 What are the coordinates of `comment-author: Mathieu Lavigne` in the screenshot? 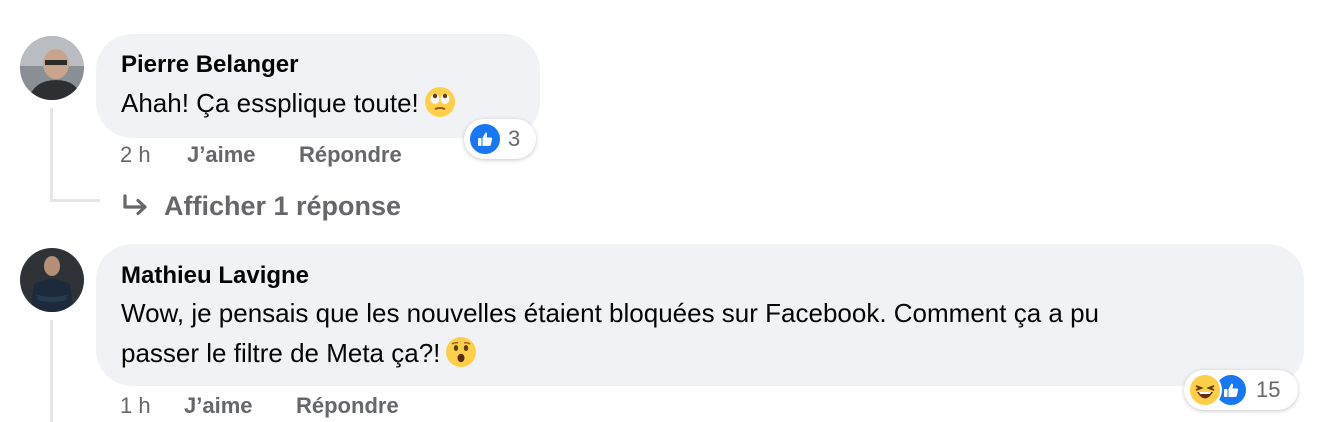 It's located at (215, 276).